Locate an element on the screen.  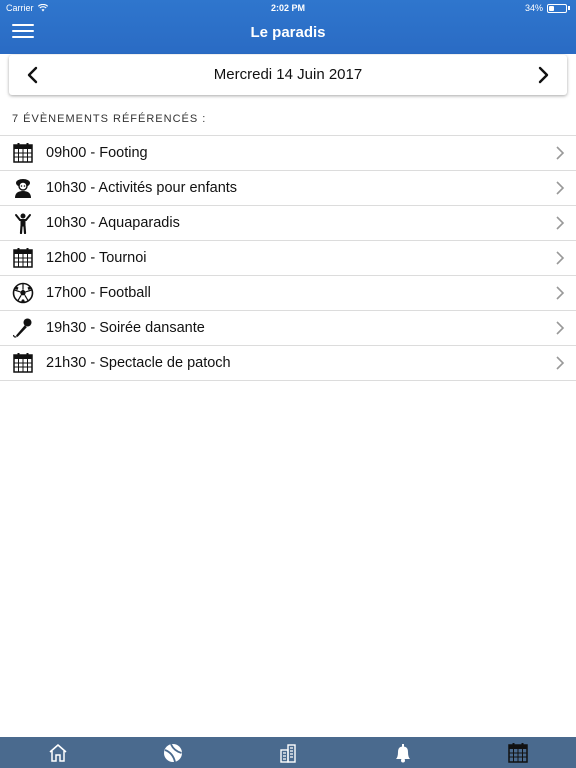
bell-icon is located at coordinates (403, 752).